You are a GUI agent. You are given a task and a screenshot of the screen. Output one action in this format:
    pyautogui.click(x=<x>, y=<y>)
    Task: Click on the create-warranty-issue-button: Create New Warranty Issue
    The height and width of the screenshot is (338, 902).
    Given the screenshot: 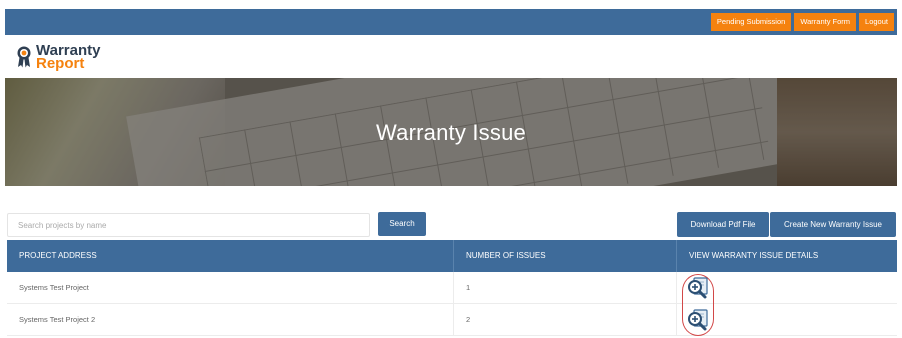 What is the action you would take?
    pyautogui.click(x=833, y=224)
    